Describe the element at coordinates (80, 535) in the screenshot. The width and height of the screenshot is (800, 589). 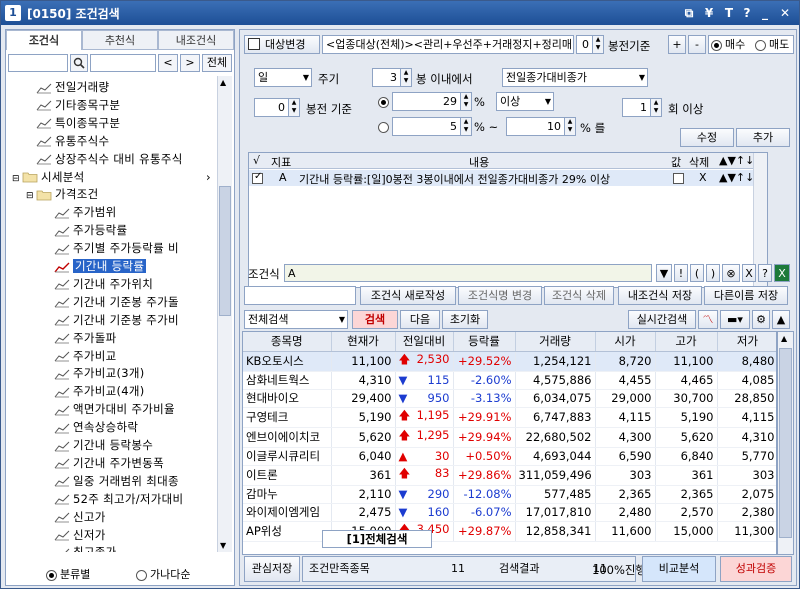
I see `tree-item: 신저가` at that location.